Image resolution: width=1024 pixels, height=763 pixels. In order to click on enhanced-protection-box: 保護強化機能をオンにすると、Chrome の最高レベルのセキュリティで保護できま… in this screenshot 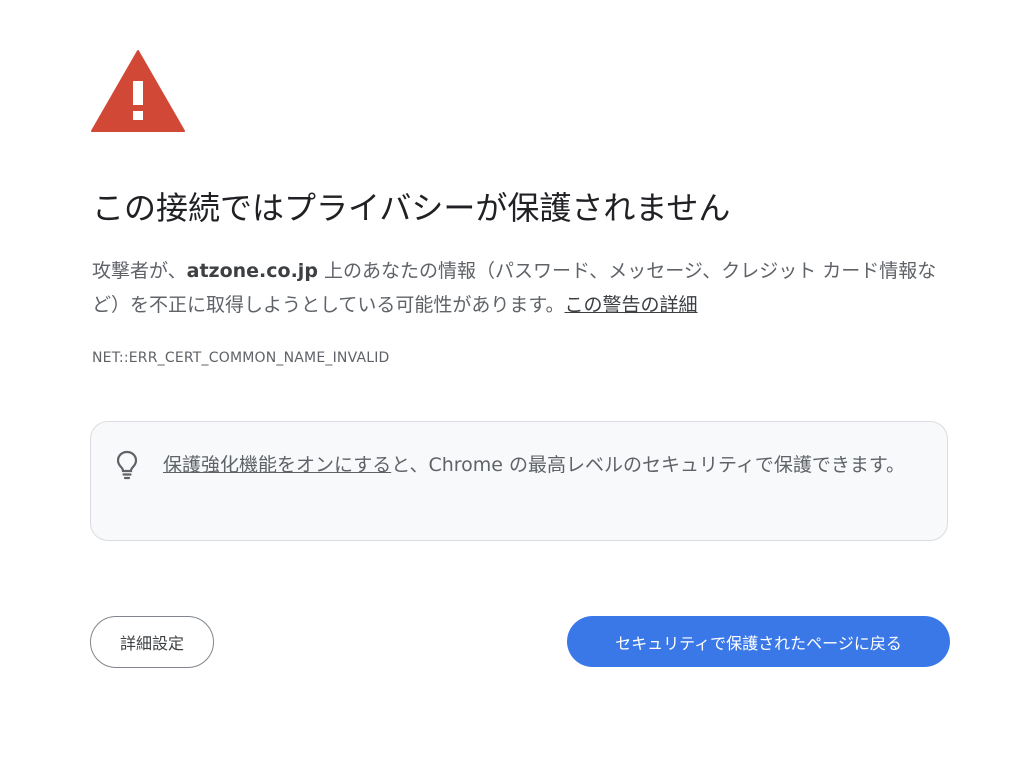, I will do `click(519, 481)`.